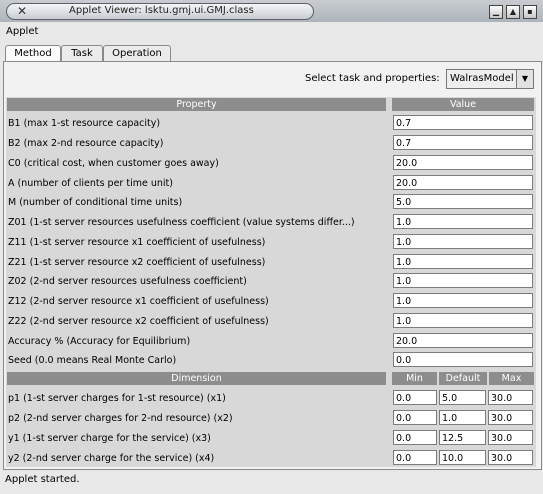 This screenshot has width=543, height=494. What do you see at coordinates (463, 201) in the screenshot?
I see `property-value-m: 5.0` at bounding box center [463, 201].